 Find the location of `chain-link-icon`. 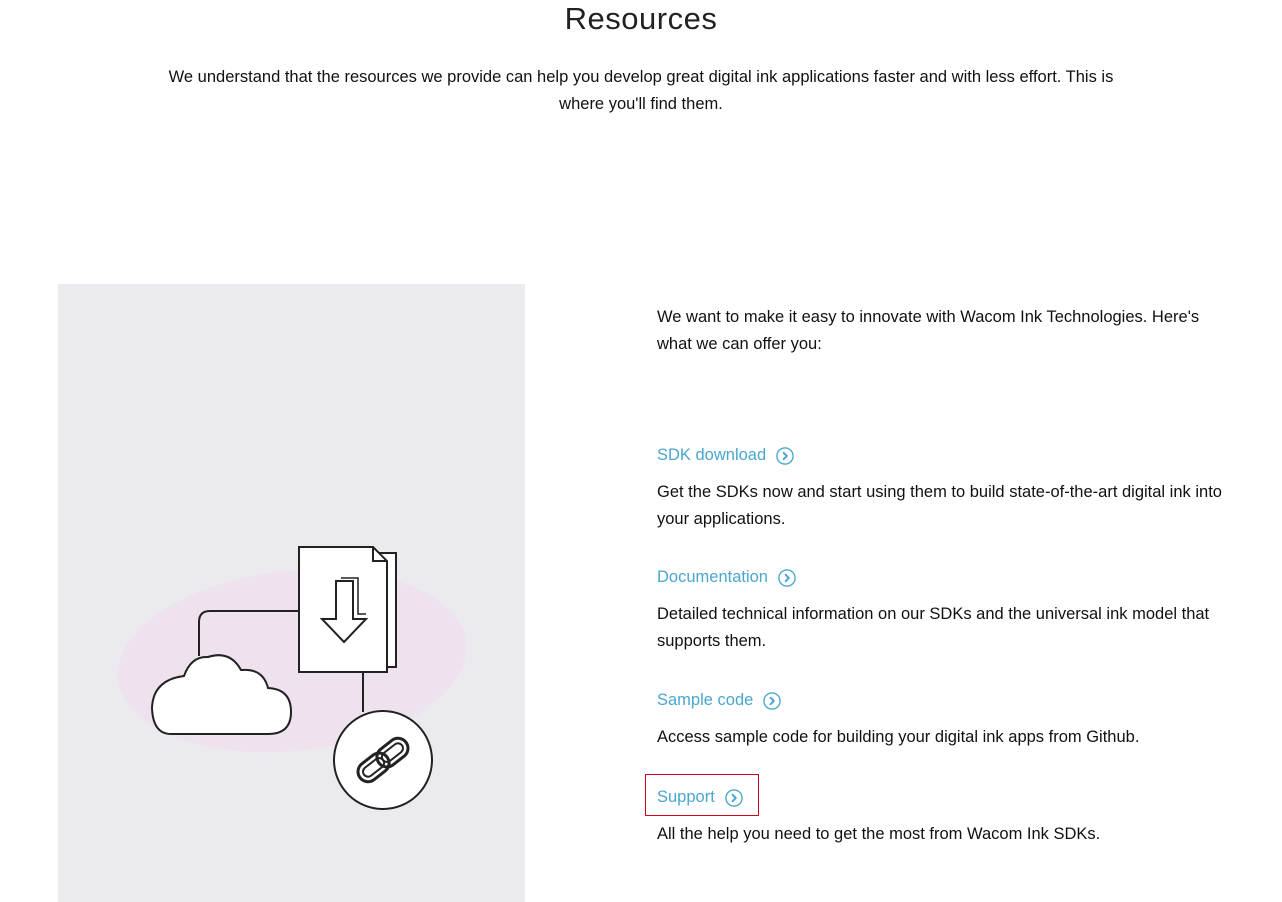

chain-link-icon is located at coordinates (383, 760).